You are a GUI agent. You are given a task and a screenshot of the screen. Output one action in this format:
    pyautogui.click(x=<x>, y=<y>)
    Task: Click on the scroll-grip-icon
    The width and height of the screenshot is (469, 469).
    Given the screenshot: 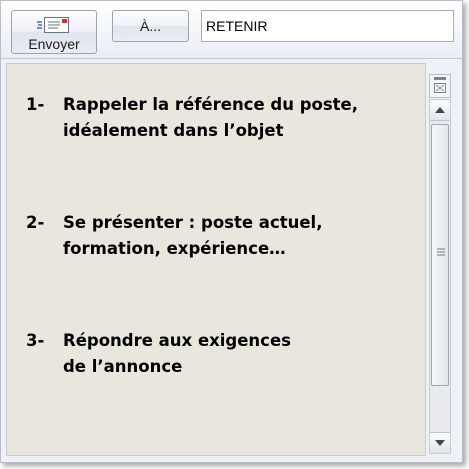 What is the action you would take?
    pyautogui.click(x=441, y=252)
    